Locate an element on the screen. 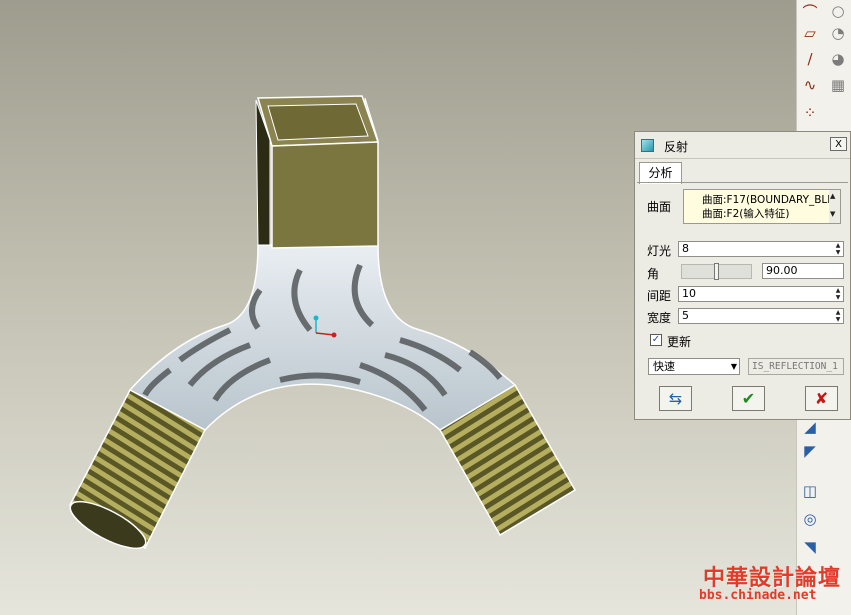 This screenshot has height=615, width=851. datum-graph-icon: ⌒ is located at coordinates (810, 11).